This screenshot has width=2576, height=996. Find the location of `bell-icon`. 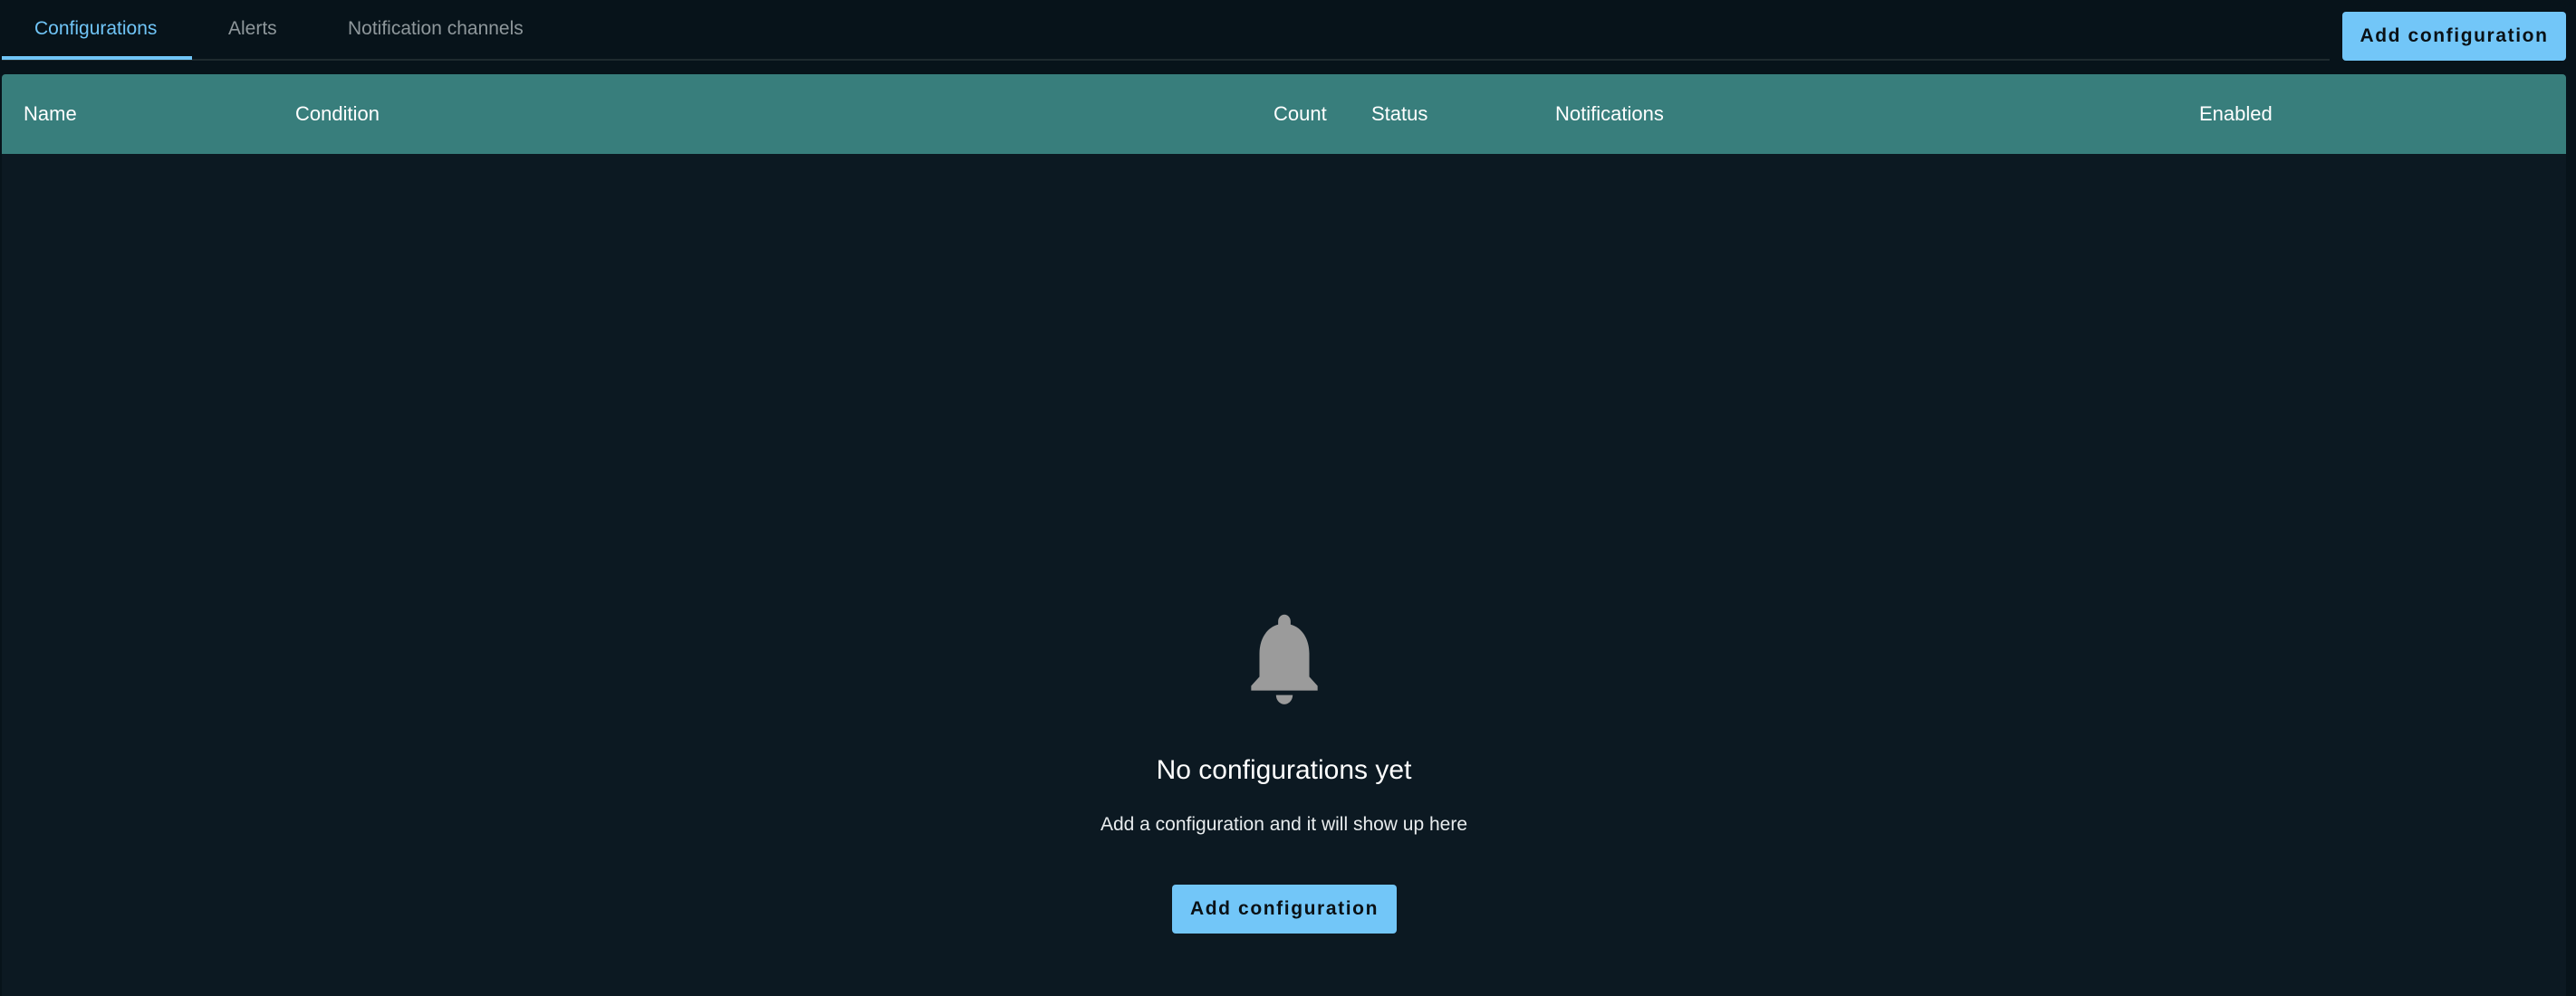

bell-icon is located at coordinates (1284, 658).